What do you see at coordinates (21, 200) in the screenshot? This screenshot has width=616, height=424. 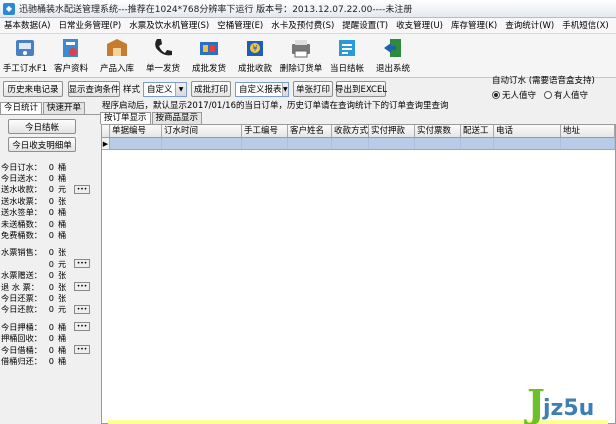 I see `stat-label: 送水收票：` at bounding box center [21, 200].